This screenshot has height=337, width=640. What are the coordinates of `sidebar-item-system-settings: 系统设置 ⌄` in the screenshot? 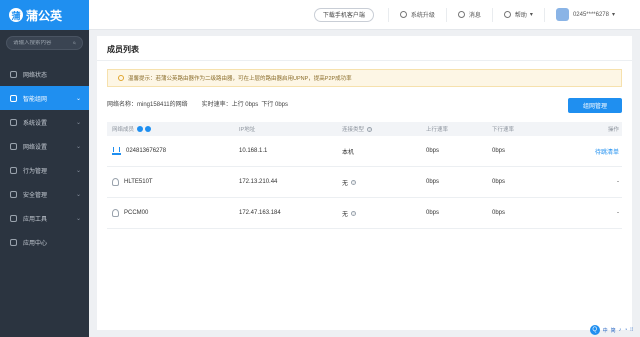 It's located at (44, 122).